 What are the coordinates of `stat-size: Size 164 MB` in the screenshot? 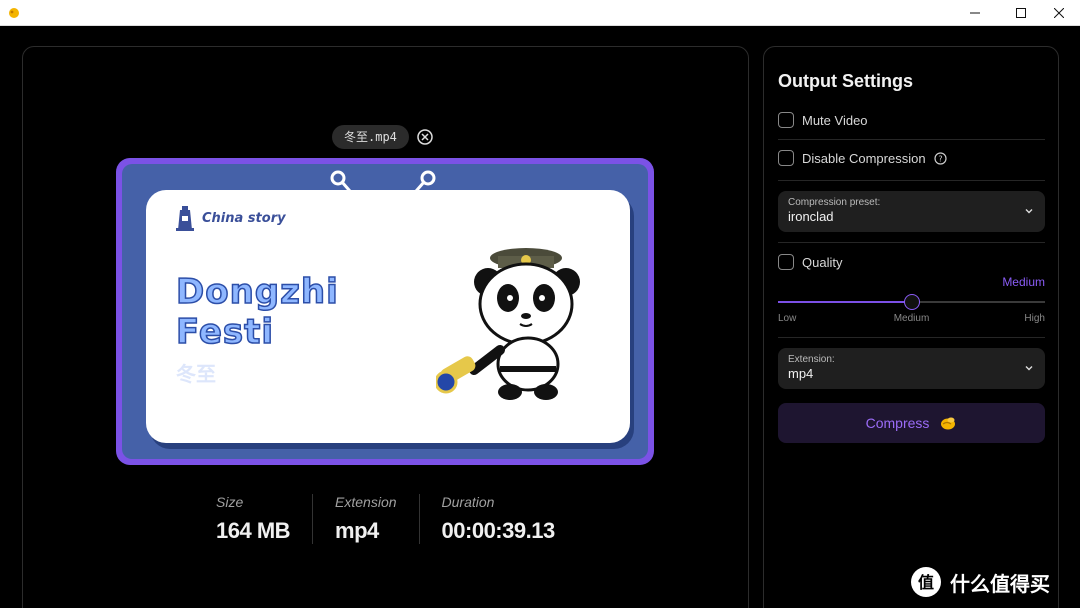 It's located at (265, 519).